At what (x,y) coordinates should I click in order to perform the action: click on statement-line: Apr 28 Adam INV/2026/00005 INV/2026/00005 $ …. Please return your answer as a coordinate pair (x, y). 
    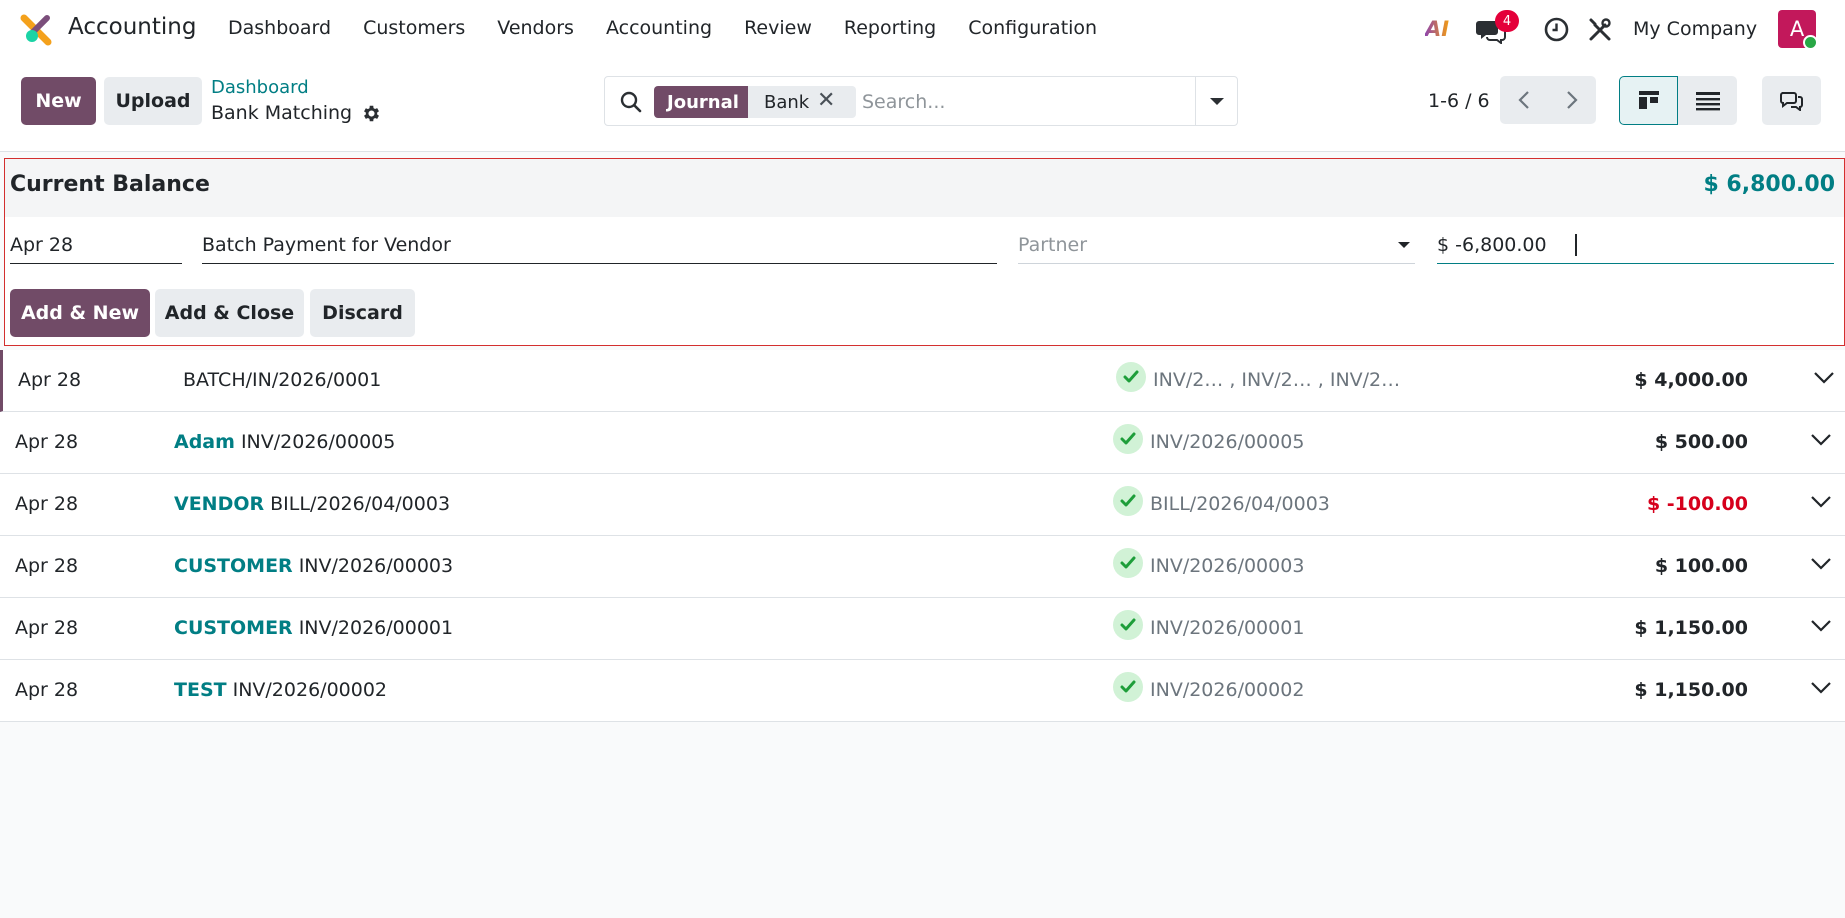
    Looking at the image, I should click on (922, 443).